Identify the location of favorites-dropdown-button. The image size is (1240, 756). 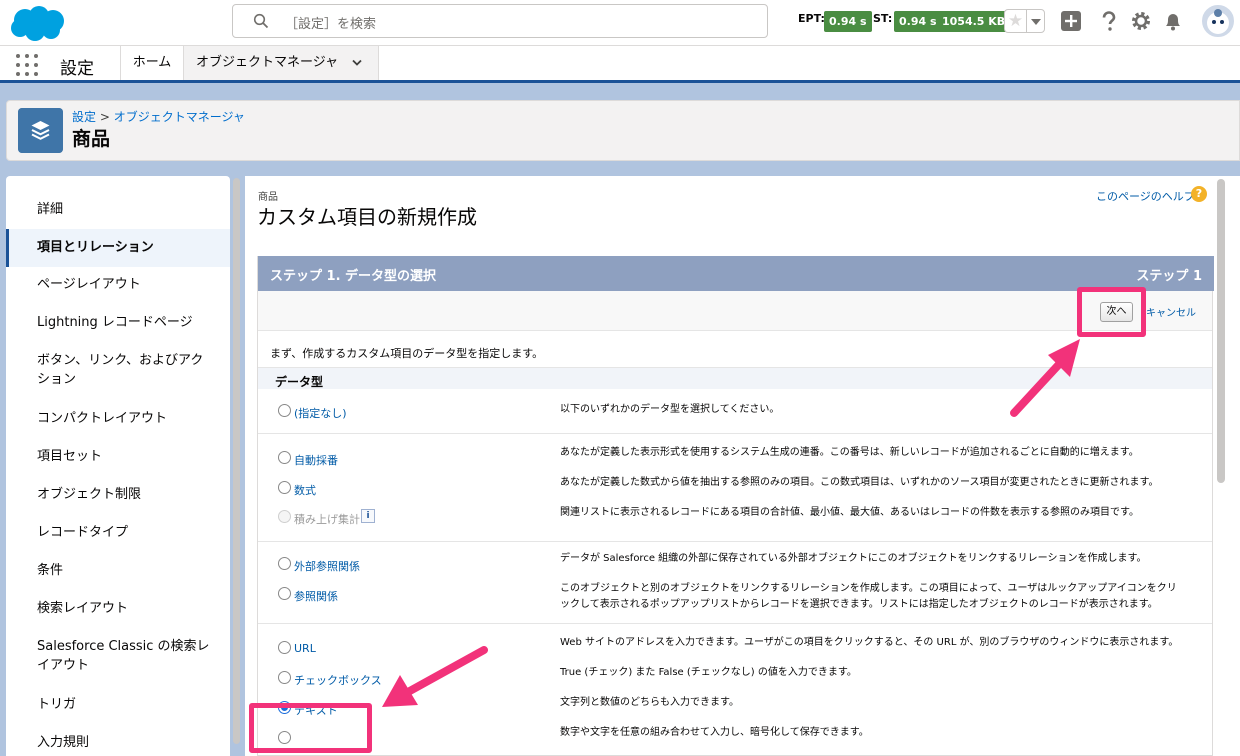
(1035, 21).